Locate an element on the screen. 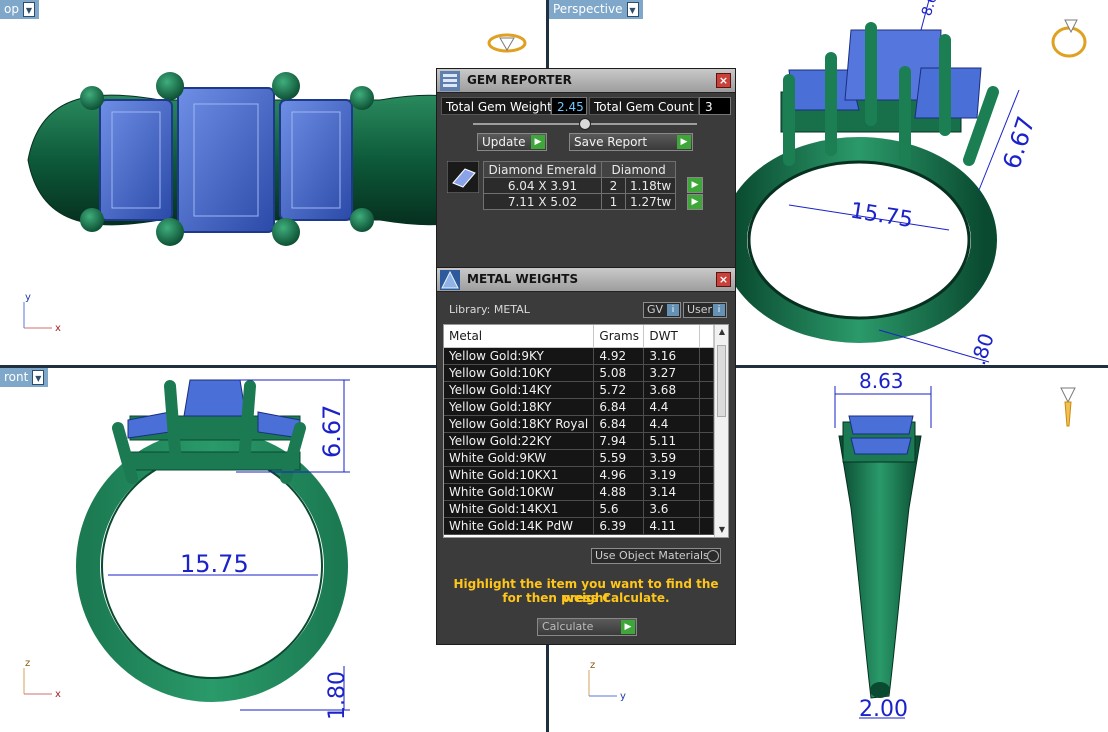 The width and height of the screenshot is (1108, 732). persp-dim-band: .80 is located at coordinates (982, 347).